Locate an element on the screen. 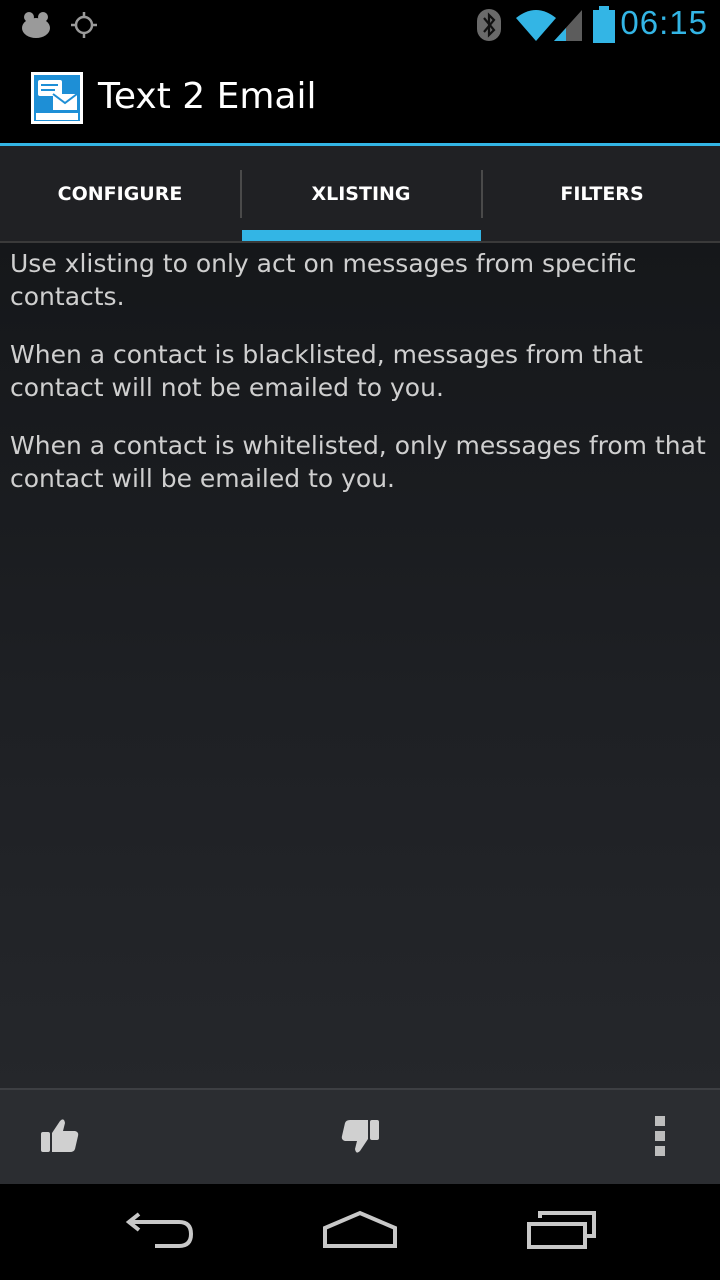 The height and width of the screenshot is (1280, 720). tab-configure: CONFIGURE is located at coordinates (120, 193).